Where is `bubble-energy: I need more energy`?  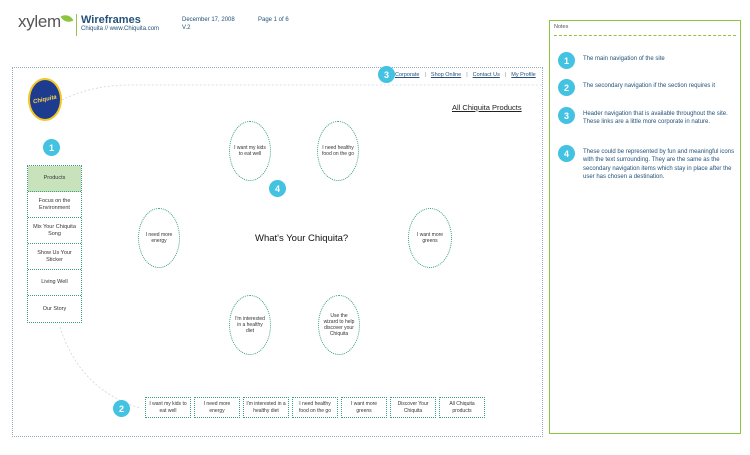
bubble-energy: I need more energy is located at coordinates (159, 238).